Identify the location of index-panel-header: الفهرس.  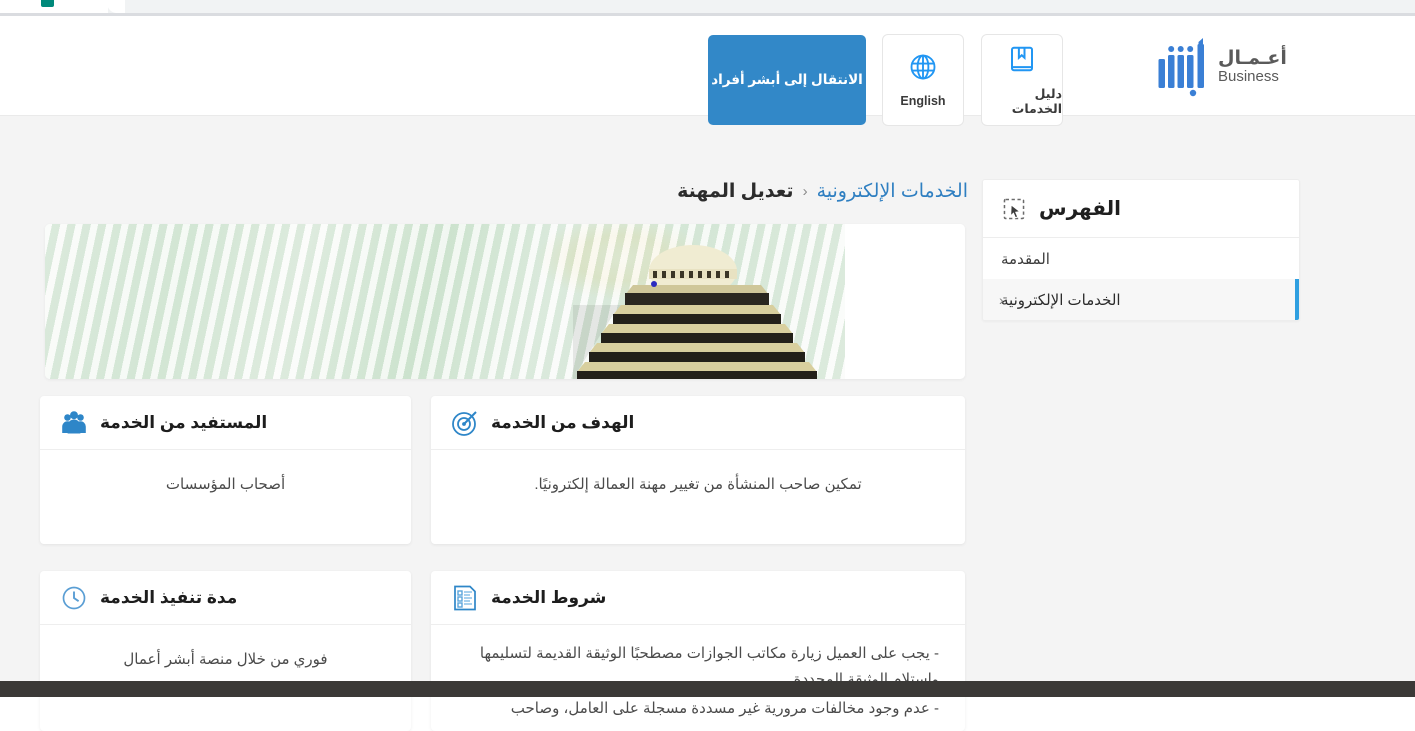
(1141, 209).